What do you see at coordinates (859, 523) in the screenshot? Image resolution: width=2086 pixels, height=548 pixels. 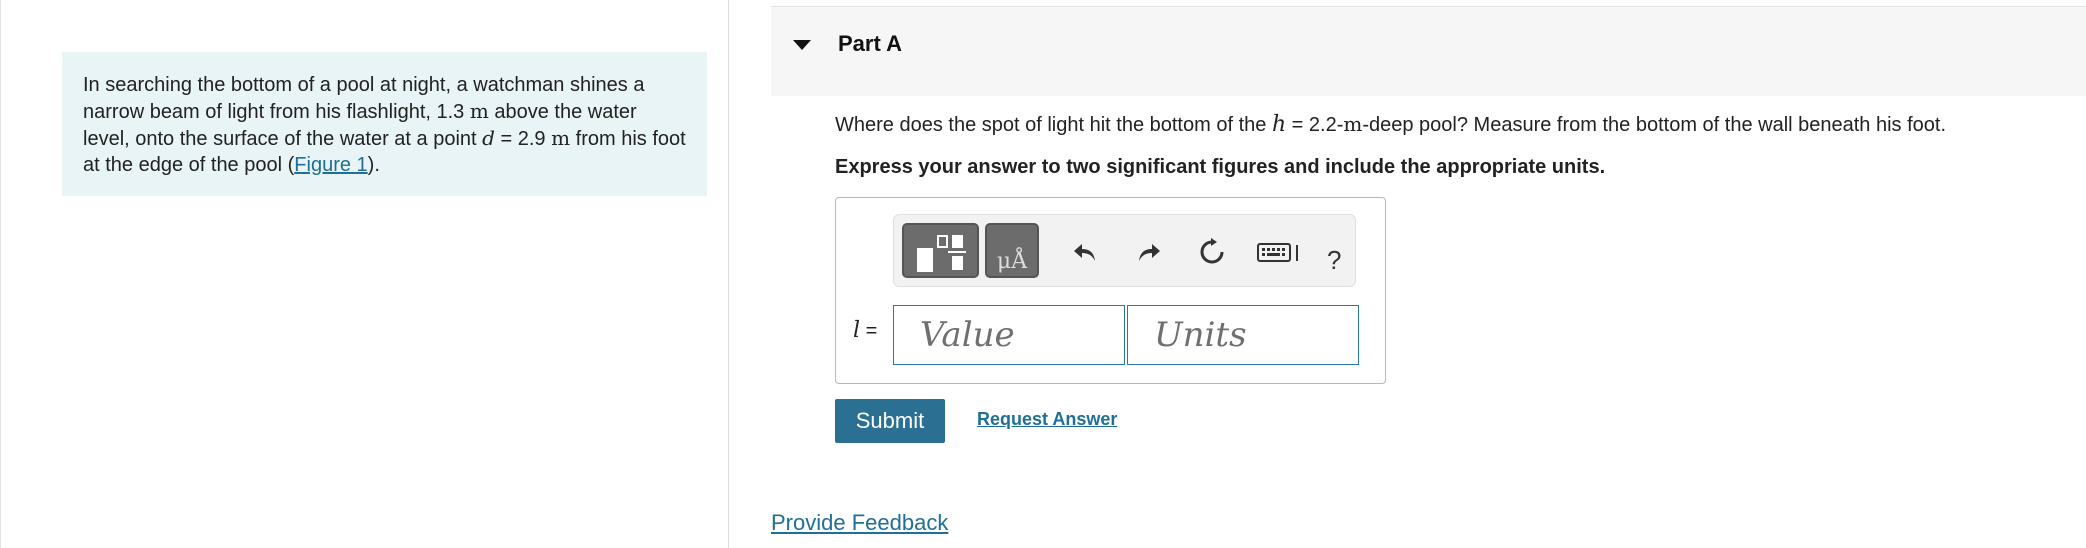 I see `provide-feedback-link: Provide Feedback` at bounding box center [859, 523].